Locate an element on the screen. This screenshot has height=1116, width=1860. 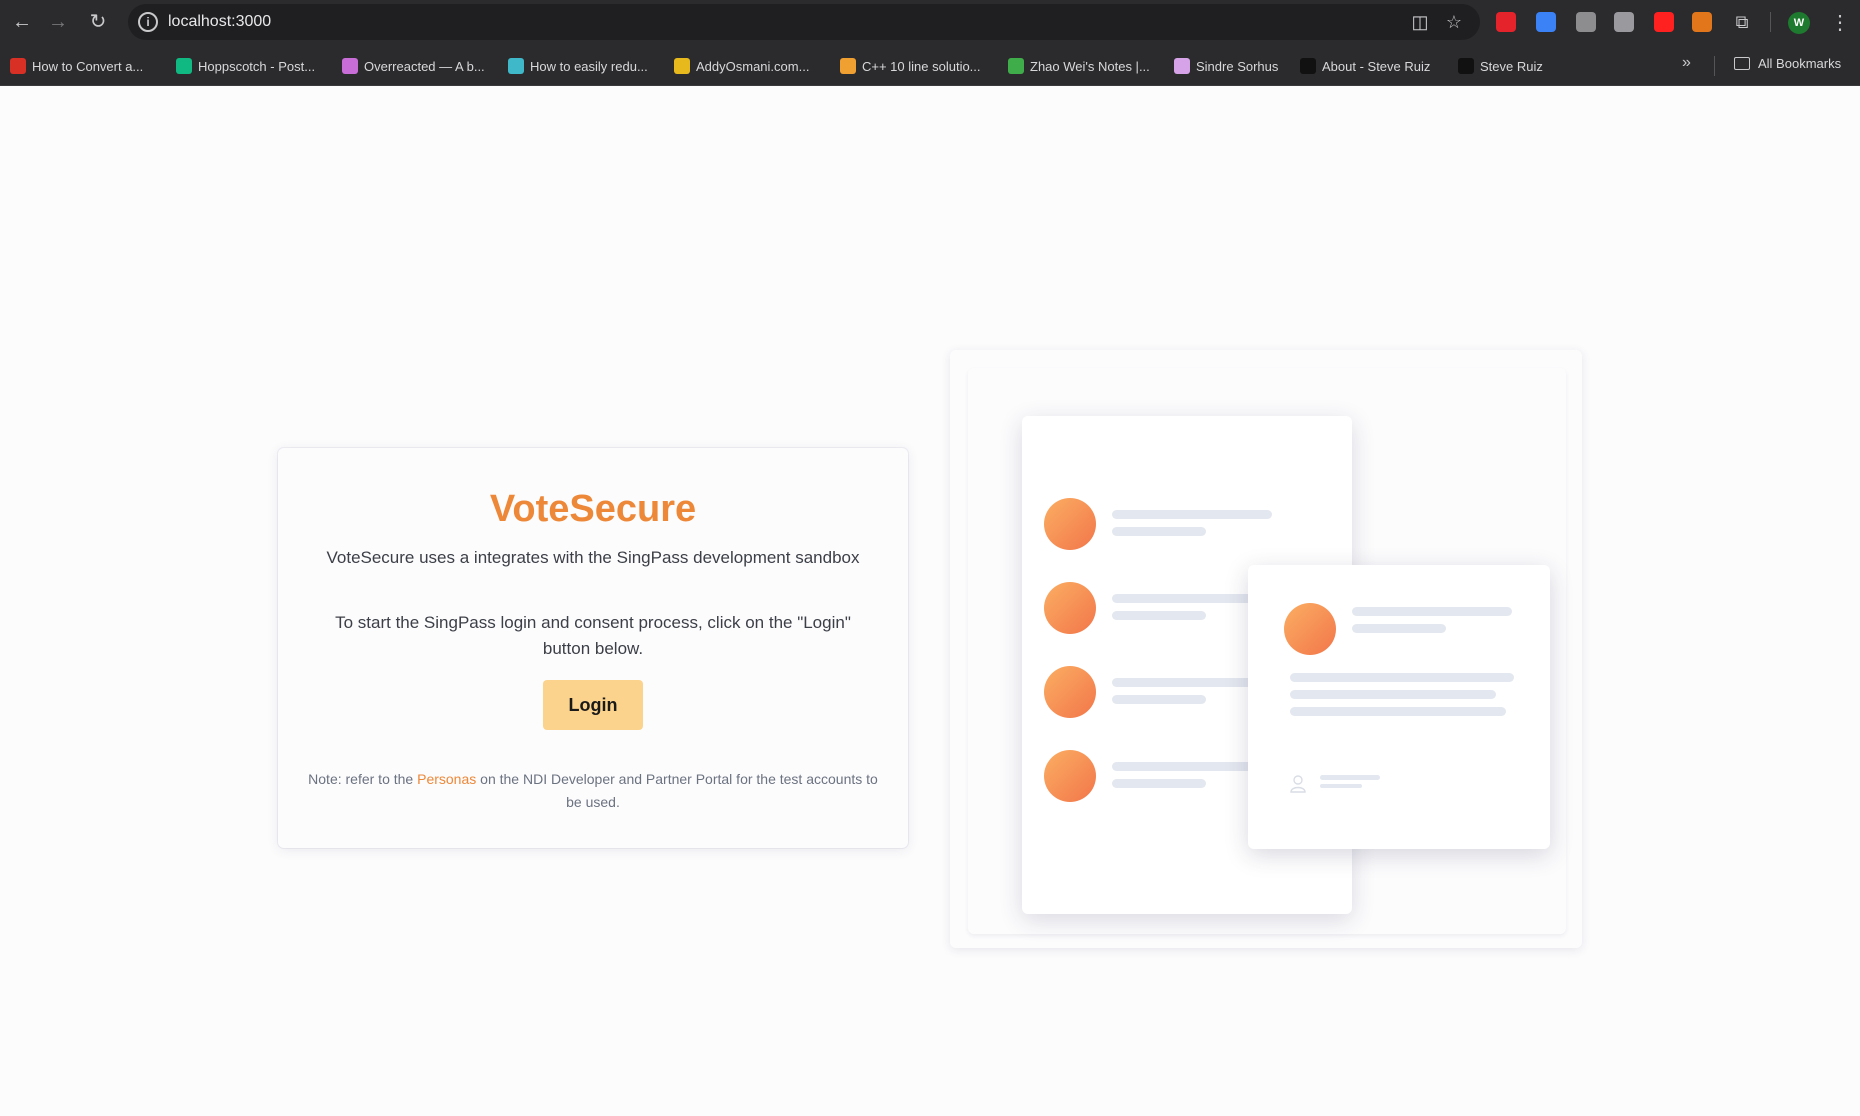
user-icon is located at coordinates (1298, 784).